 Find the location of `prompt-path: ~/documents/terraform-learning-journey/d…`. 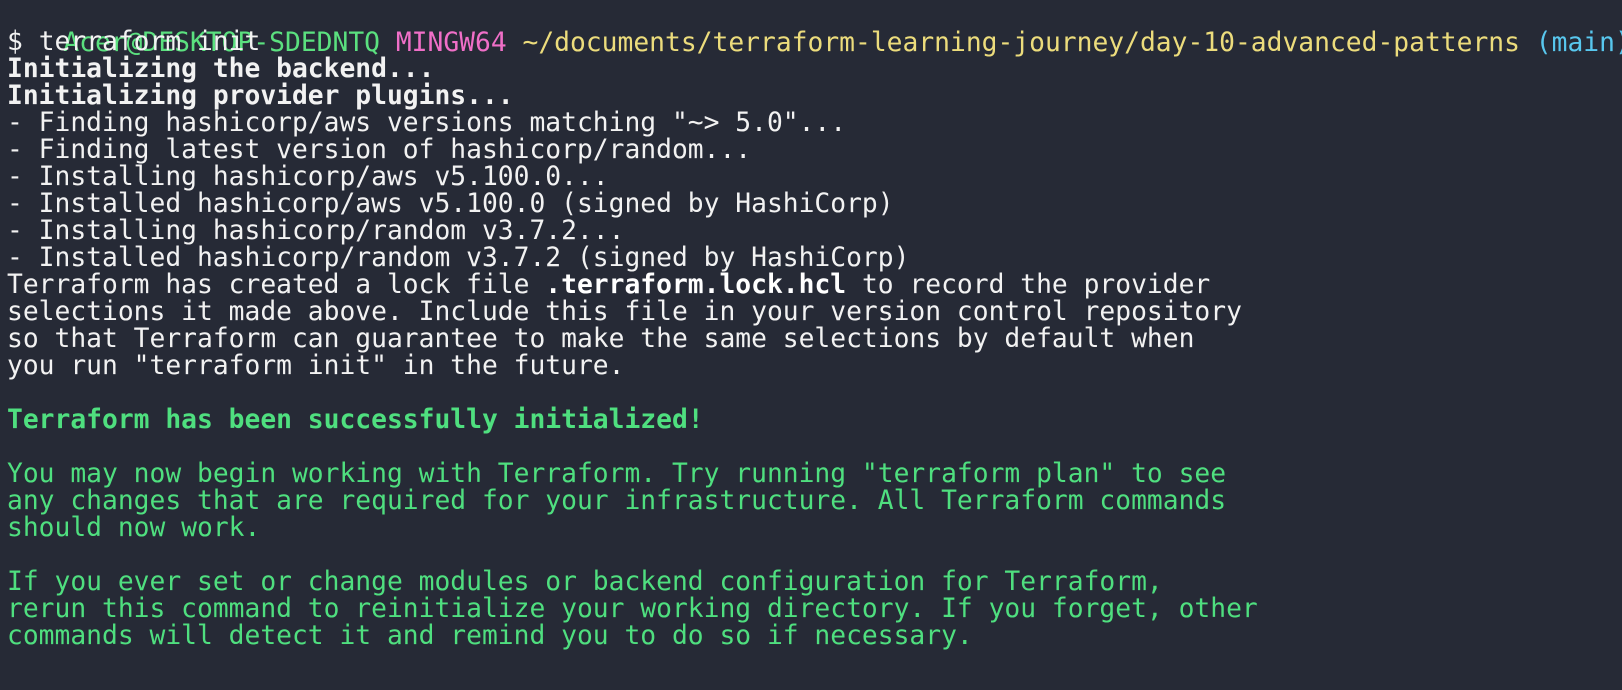

prompt-path: ~/documents/terraform-learning-journey/d… is located at coordinates (1021, 43).